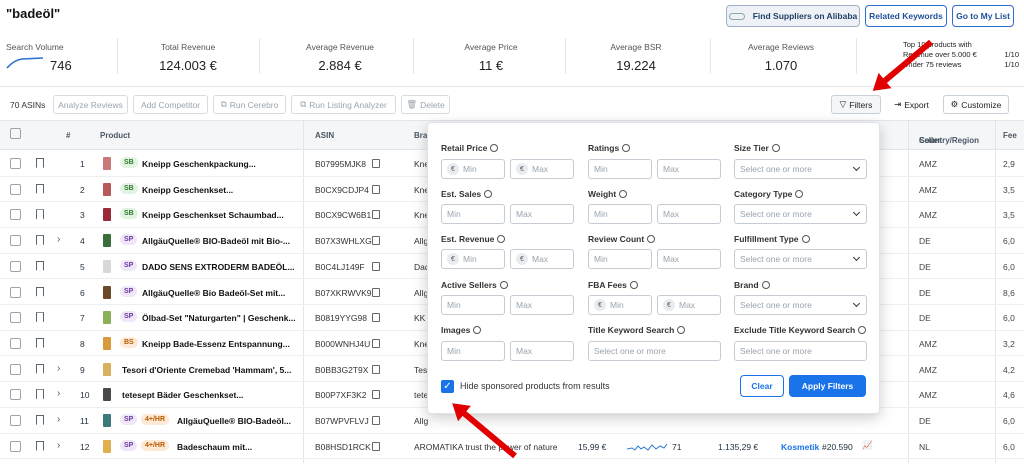 The width and height of the screenshot is (1024, 464). Describe the element at coordinates (473, 169) in the screenshot. I see `retail-price-min-input: € Min` at that location.